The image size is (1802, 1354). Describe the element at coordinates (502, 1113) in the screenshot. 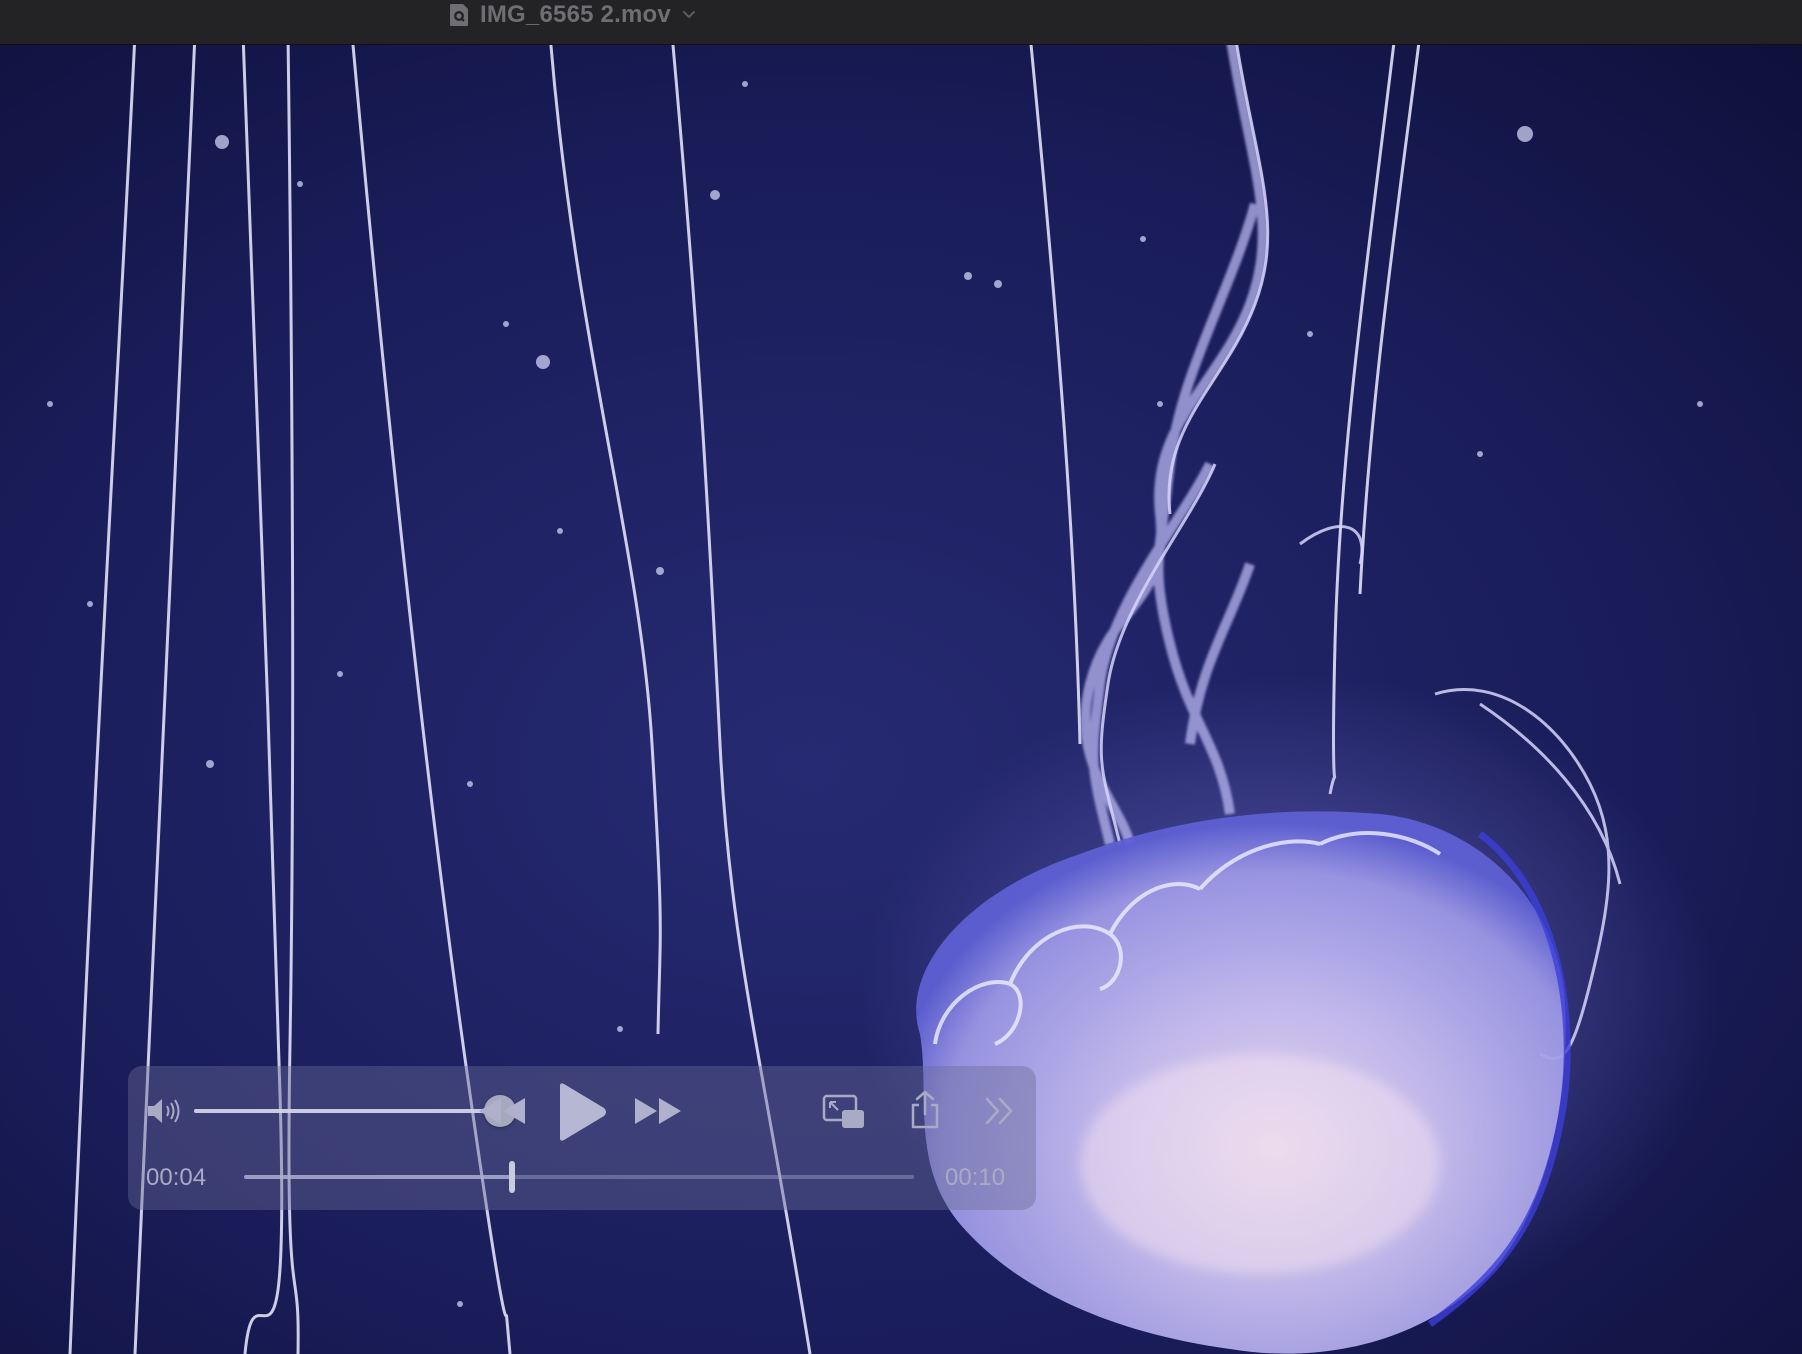

I see `rewind-icon` at that location.